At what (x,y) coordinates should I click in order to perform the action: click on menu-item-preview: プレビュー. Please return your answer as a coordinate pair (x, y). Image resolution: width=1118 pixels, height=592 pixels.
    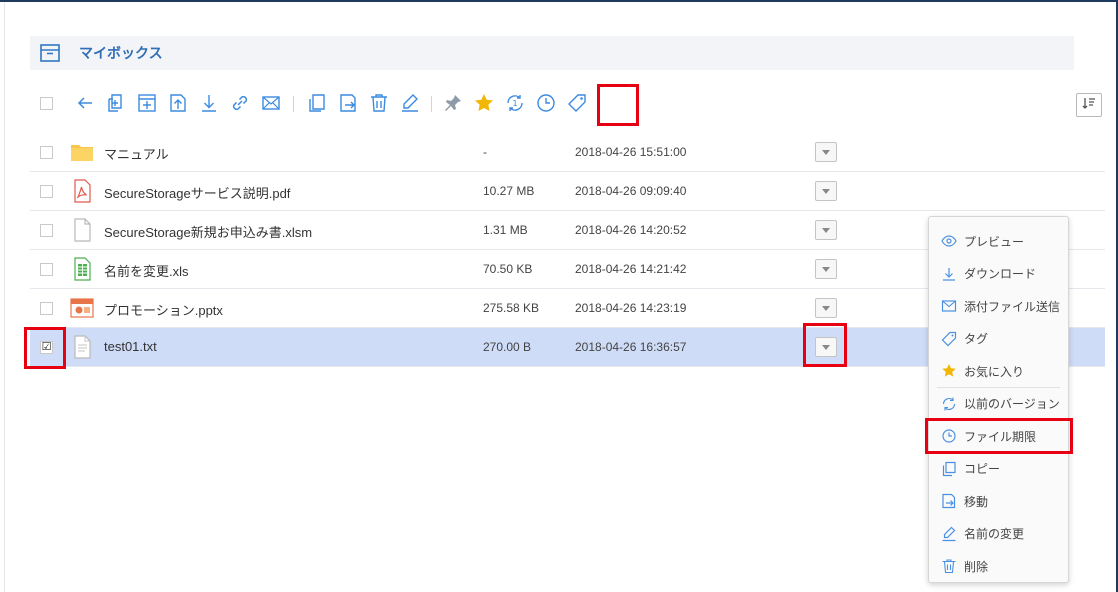
    Looking at the image, I should click on (998, 241).